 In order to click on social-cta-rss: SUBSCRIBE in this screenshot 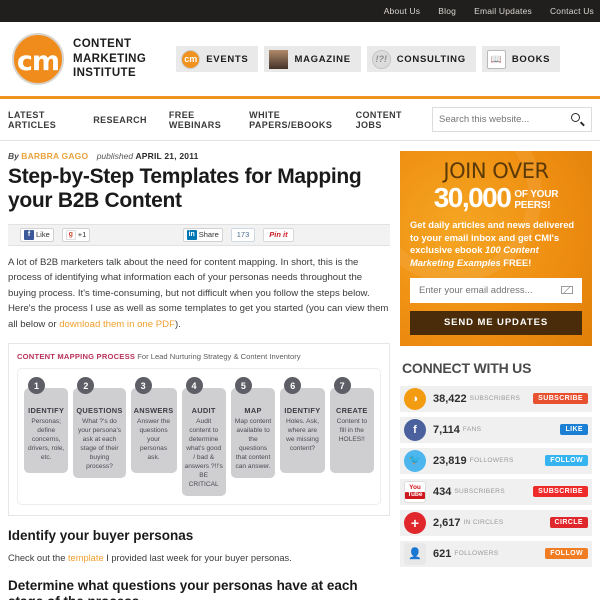, I will do `click(560, 399)`.